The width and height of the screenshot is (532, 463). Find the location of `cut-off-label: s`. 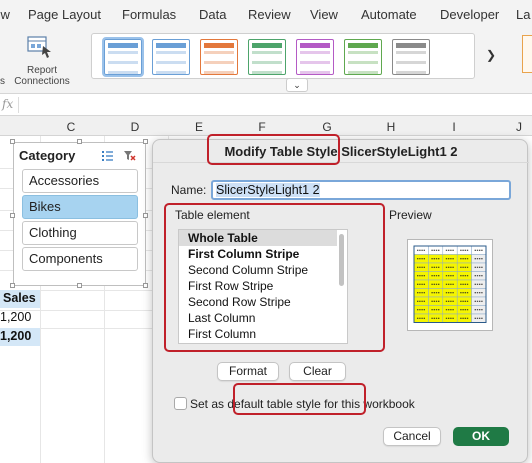

cut-off-label: s is located at coordinates (2, 81).